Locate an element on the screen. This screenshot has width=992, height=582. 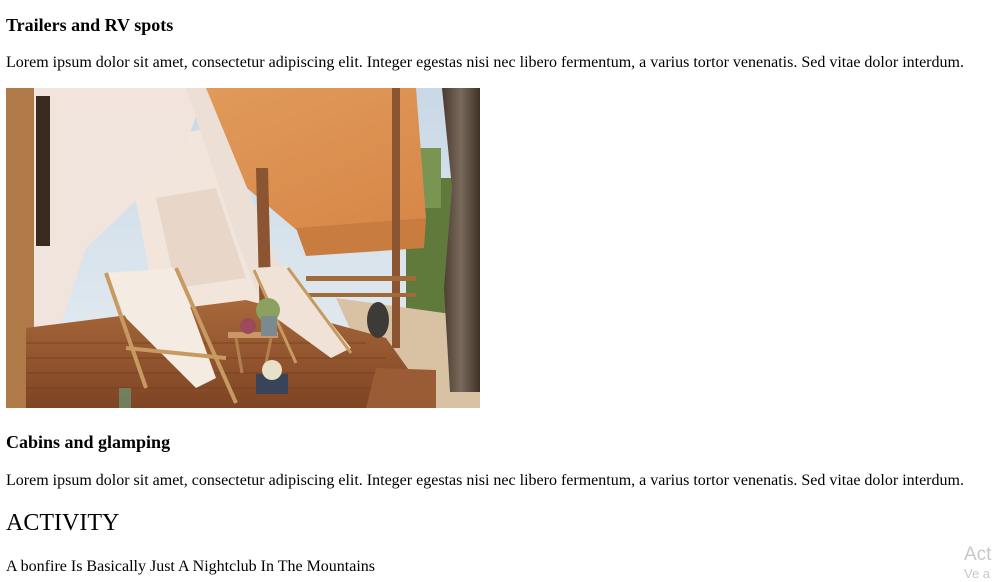
section-title-trailers: Trailers and RV spots is located at coordinates (90, 25).